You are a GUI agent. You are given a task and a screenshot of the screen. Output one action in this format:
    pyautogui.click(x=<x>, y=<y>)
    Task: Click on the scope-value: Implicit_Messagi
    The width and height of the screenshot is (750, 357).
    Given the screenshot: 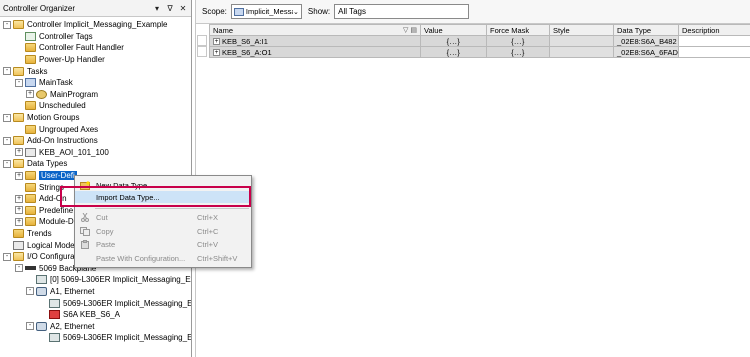 What is the action you would take?
    pyautogui.click(x=269, y=11)
    